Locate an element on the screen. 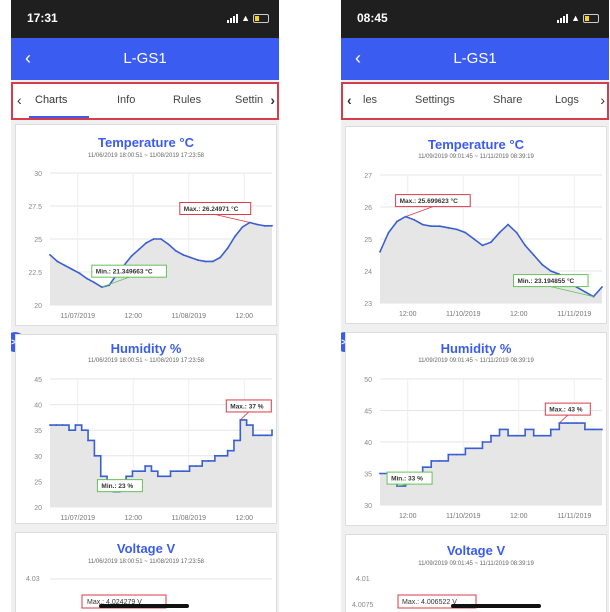 Image resolution: width=610 pixels, height=612 pixels. device-title: L-GS1 is located at coordinates (145, 58).